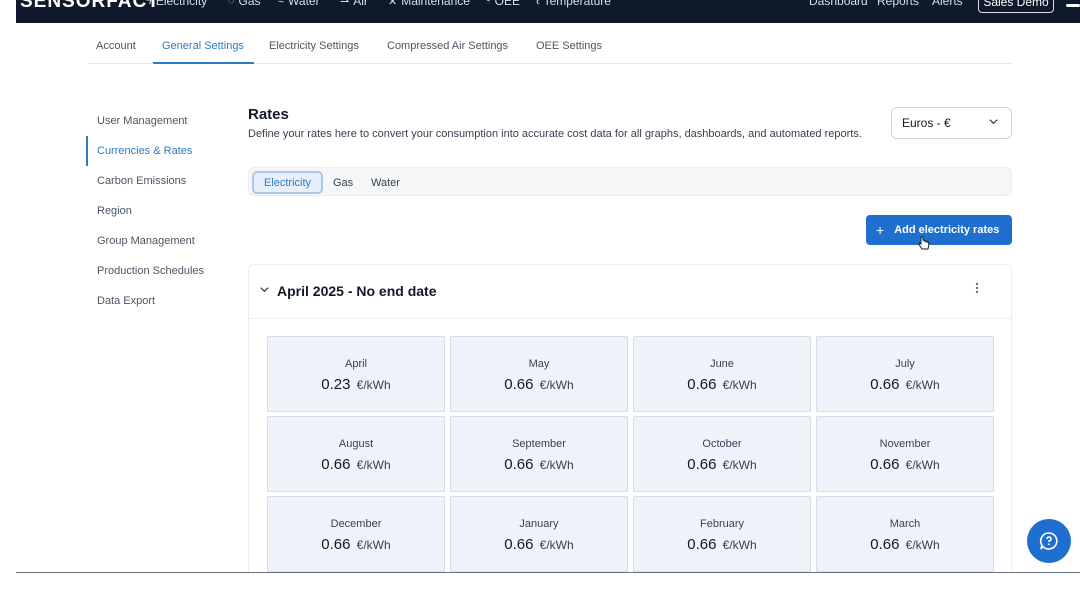  I want to click on nav-gas: ◌ Gas, so click(244, 4).